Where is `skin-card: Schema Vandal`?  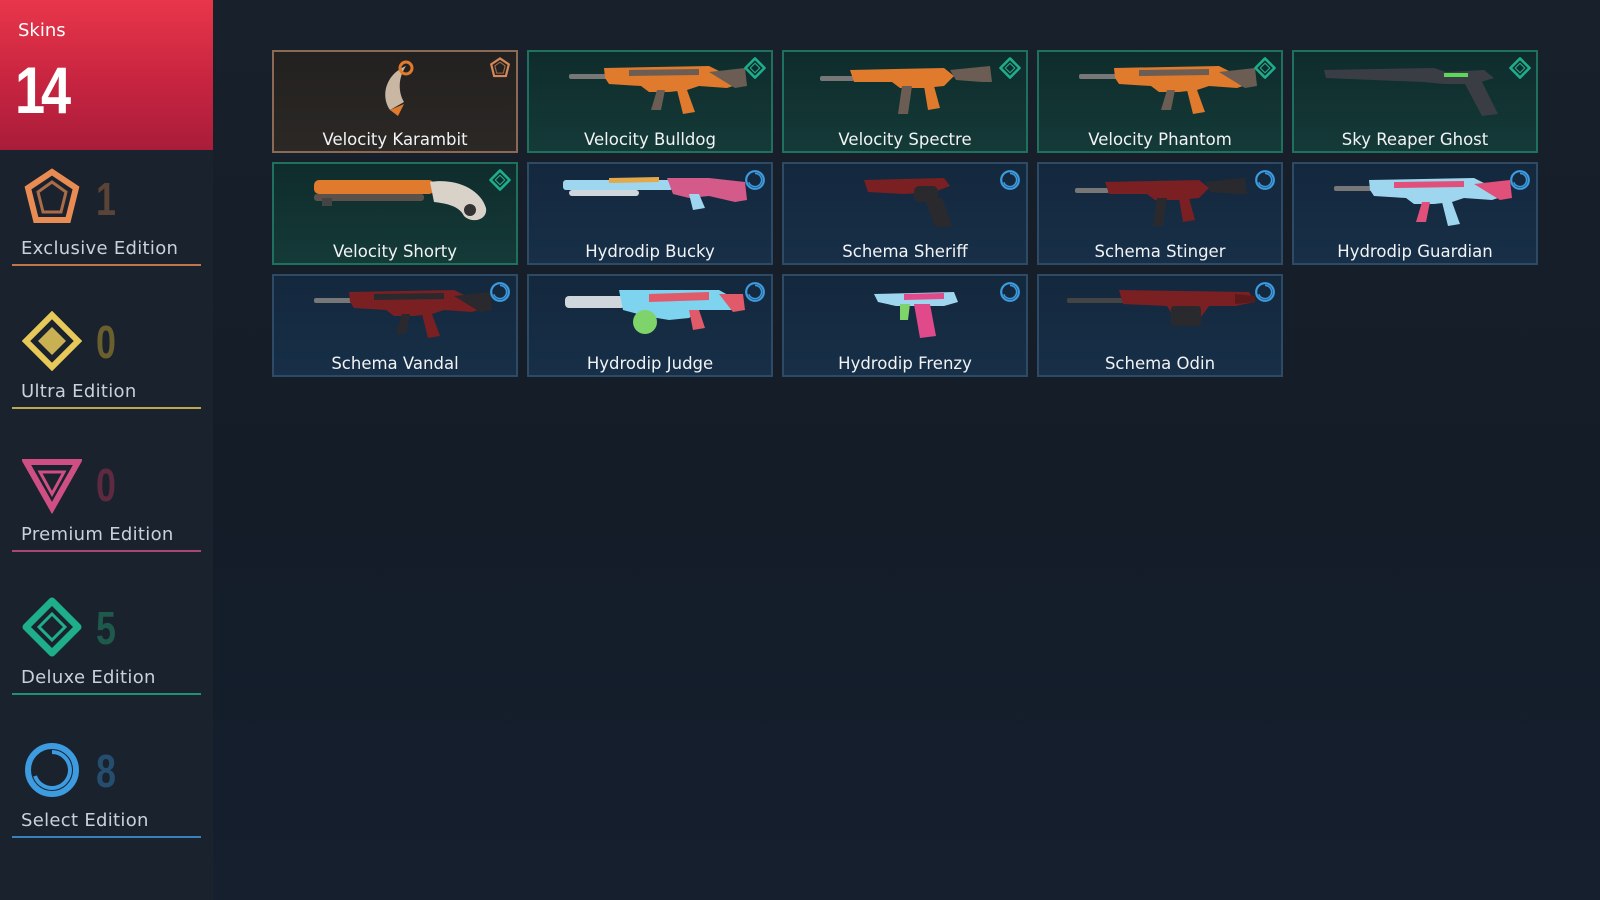 skin-card: Schema Vandal is located at coordinates (395, 325).